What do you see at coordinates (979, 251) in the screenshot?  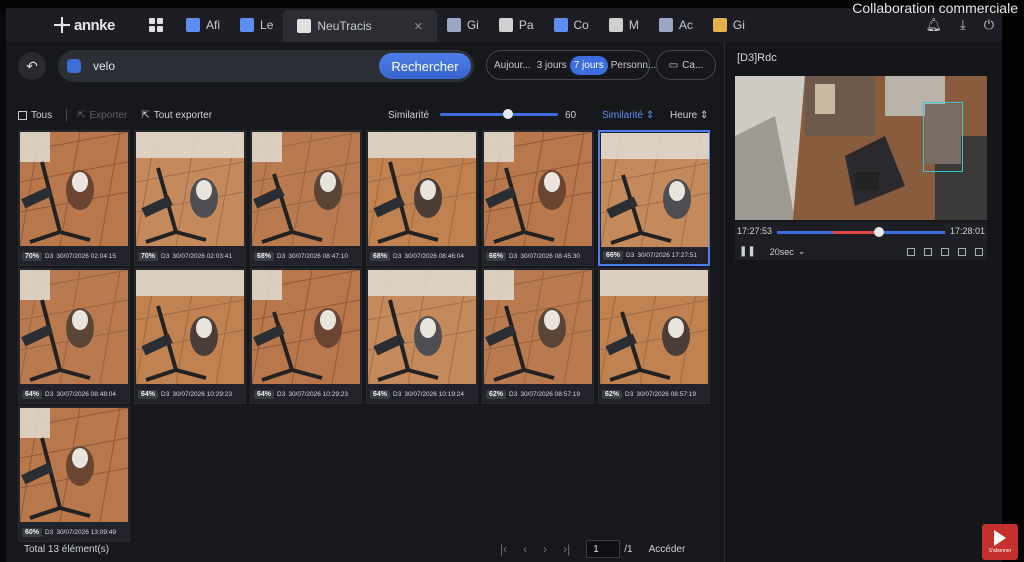 I see `fullscreen-icon` at bounding box center [979, 251].